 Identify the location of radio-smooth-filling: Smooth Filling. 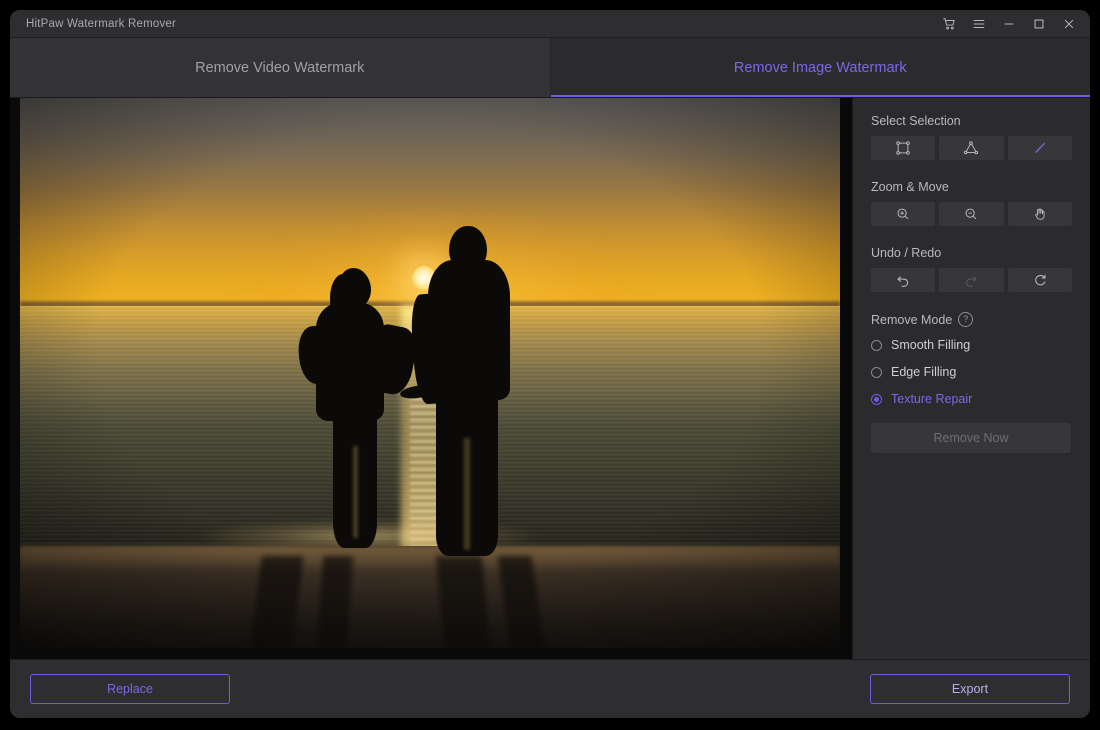
(971, 345).